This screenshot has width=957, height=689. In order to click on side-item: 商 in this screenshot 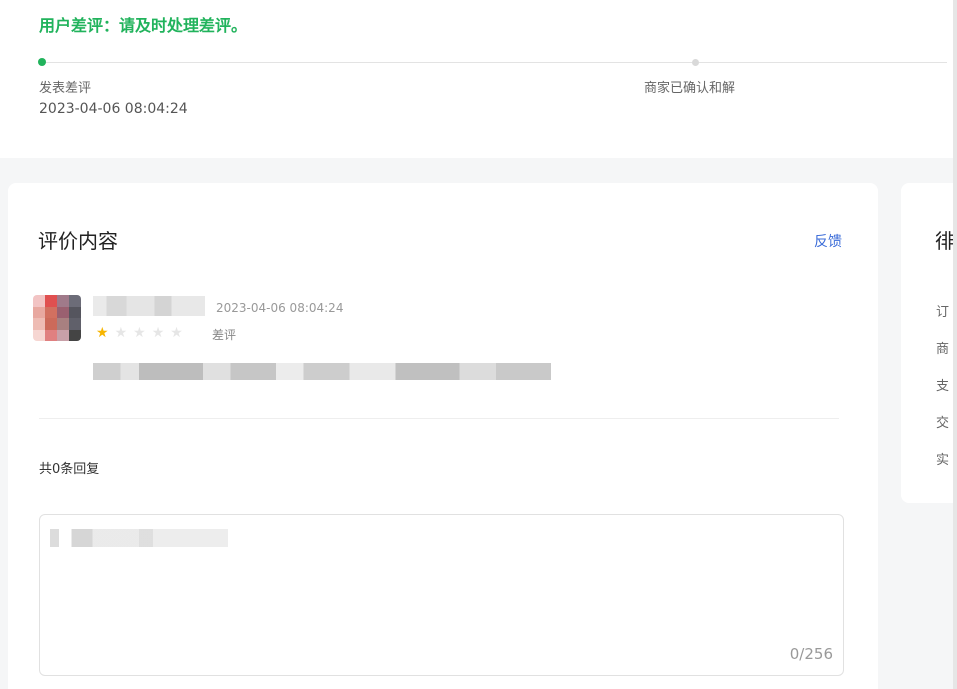, I will do `click(943, 349)`.